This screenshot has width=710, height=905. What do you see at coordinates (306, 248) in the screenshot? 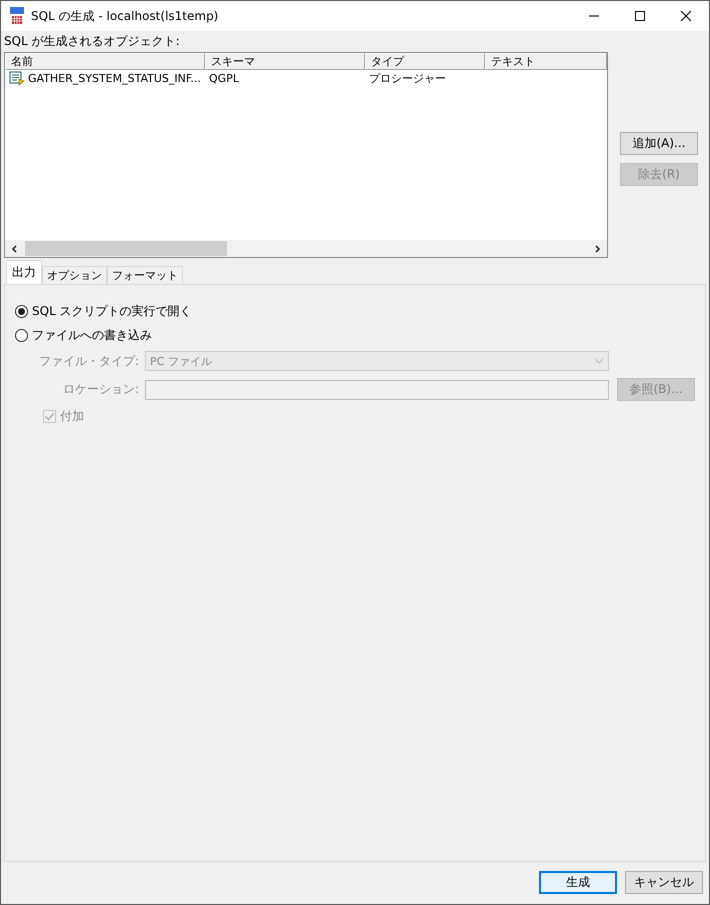
I see `horizontal-scrollbar` at bounding box center [306, 248].